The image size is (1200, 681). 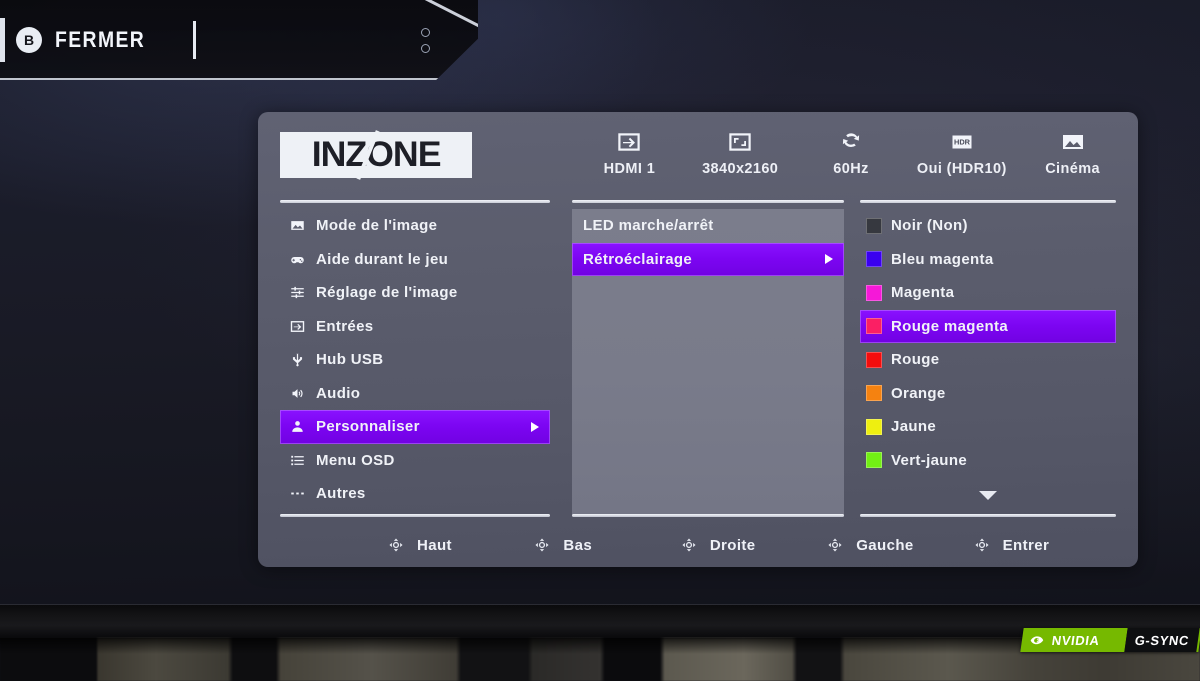 I want to click on submenu-item-led-marche-arr-t: LED marche/arrêt, so click(x=708, y=226).